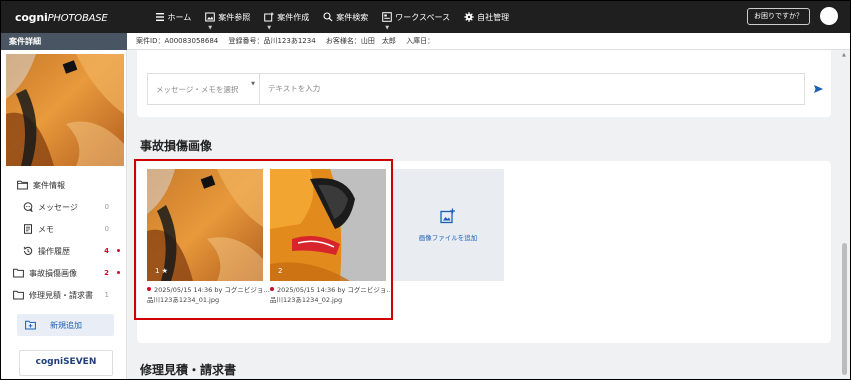  What do you see at coordinates (177, 41) in the screenshot?
I see `case-id: 案件ID：A00083058684` at bounding box center [177, 41].